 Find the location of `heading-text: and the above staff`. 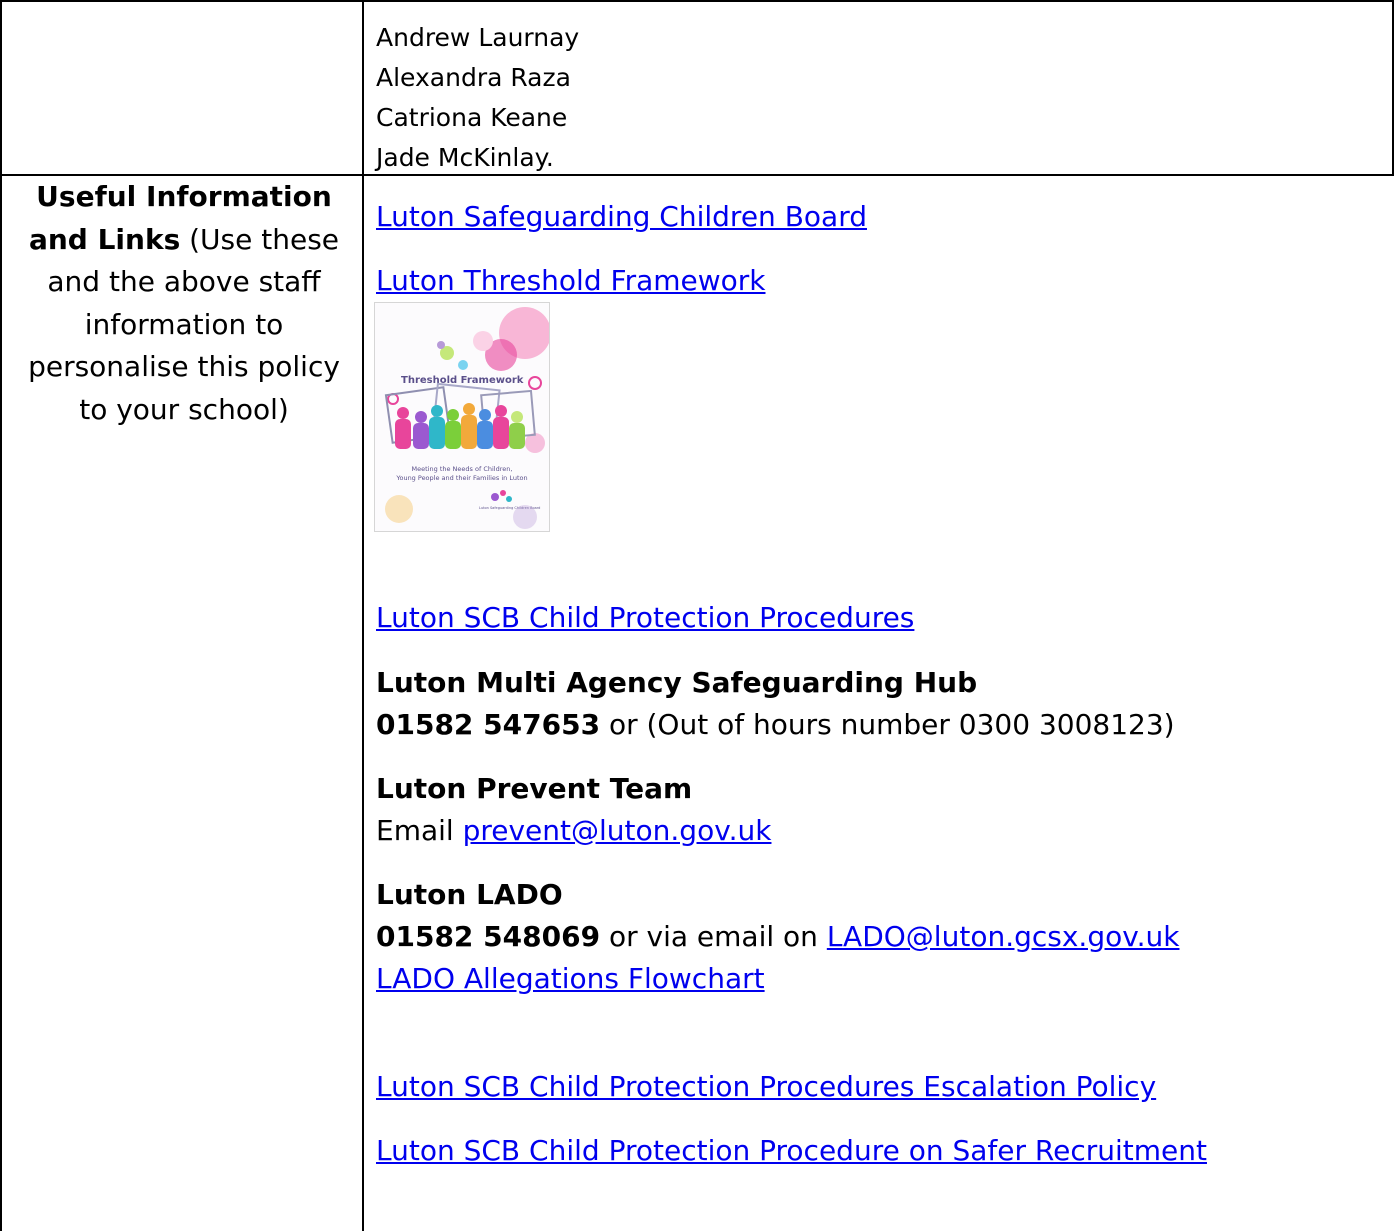

heading-text: and the above staff is located at coordinates (184, 281).